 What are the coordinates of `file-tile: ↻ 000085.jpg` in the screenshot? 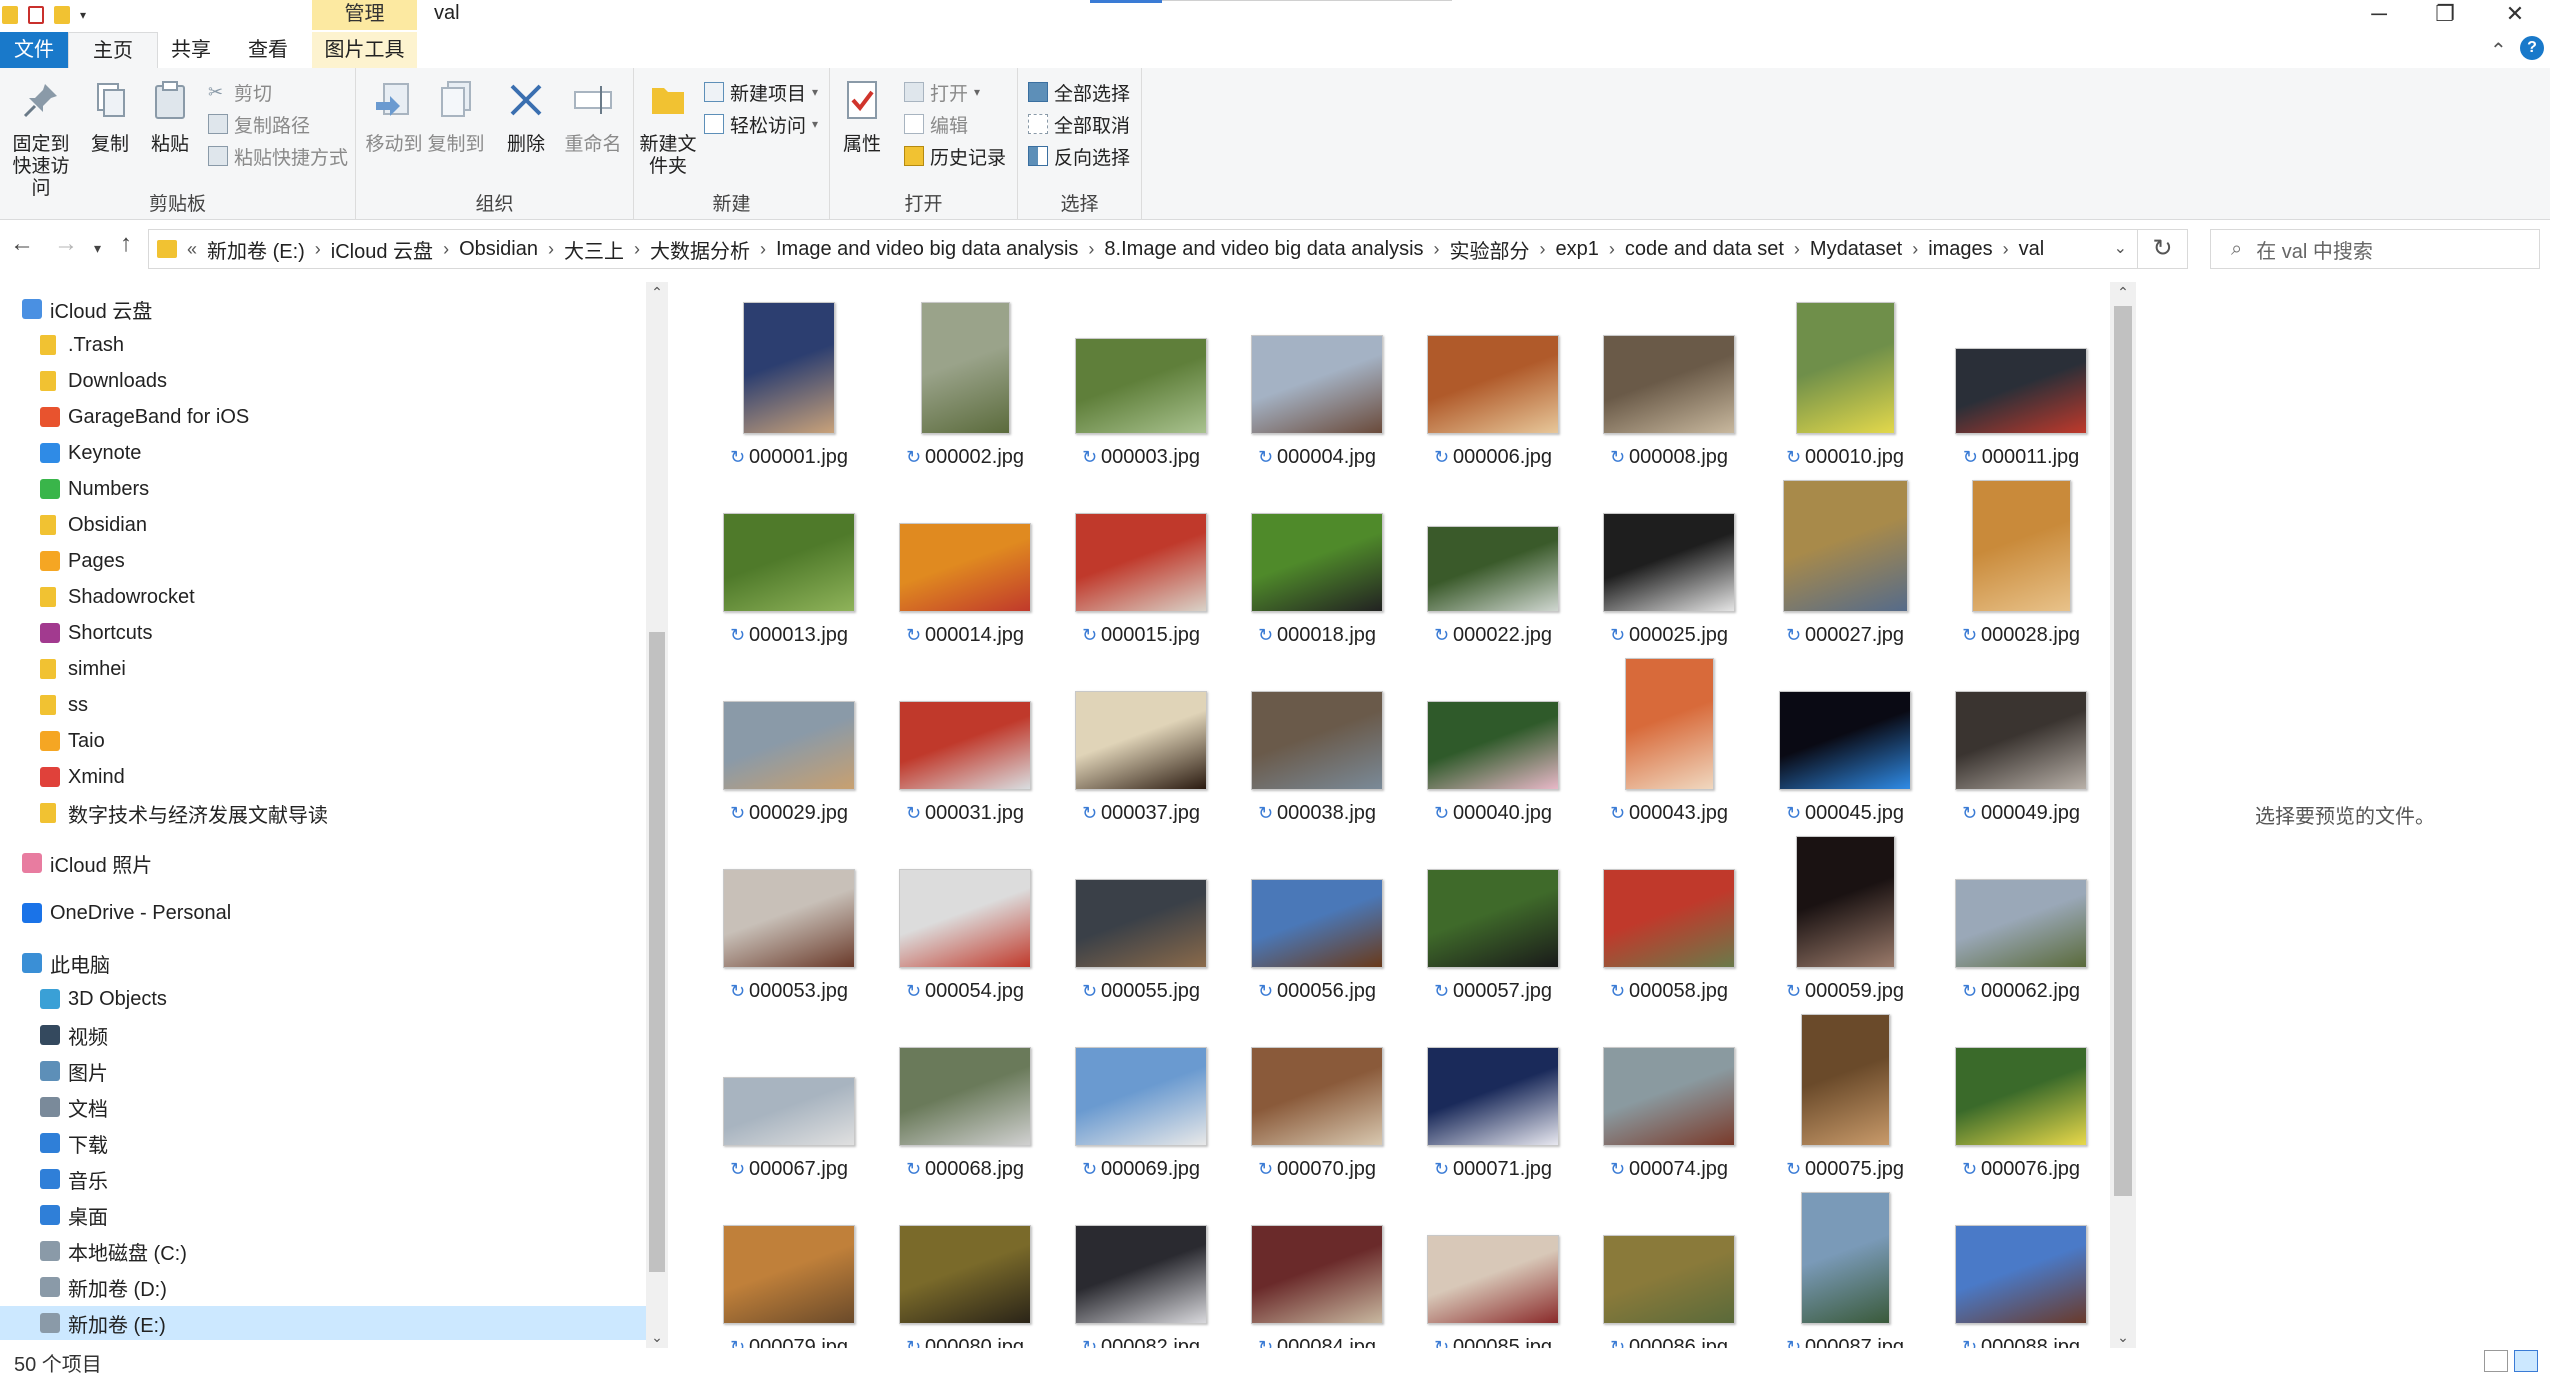 It's located at (1493, 1266).